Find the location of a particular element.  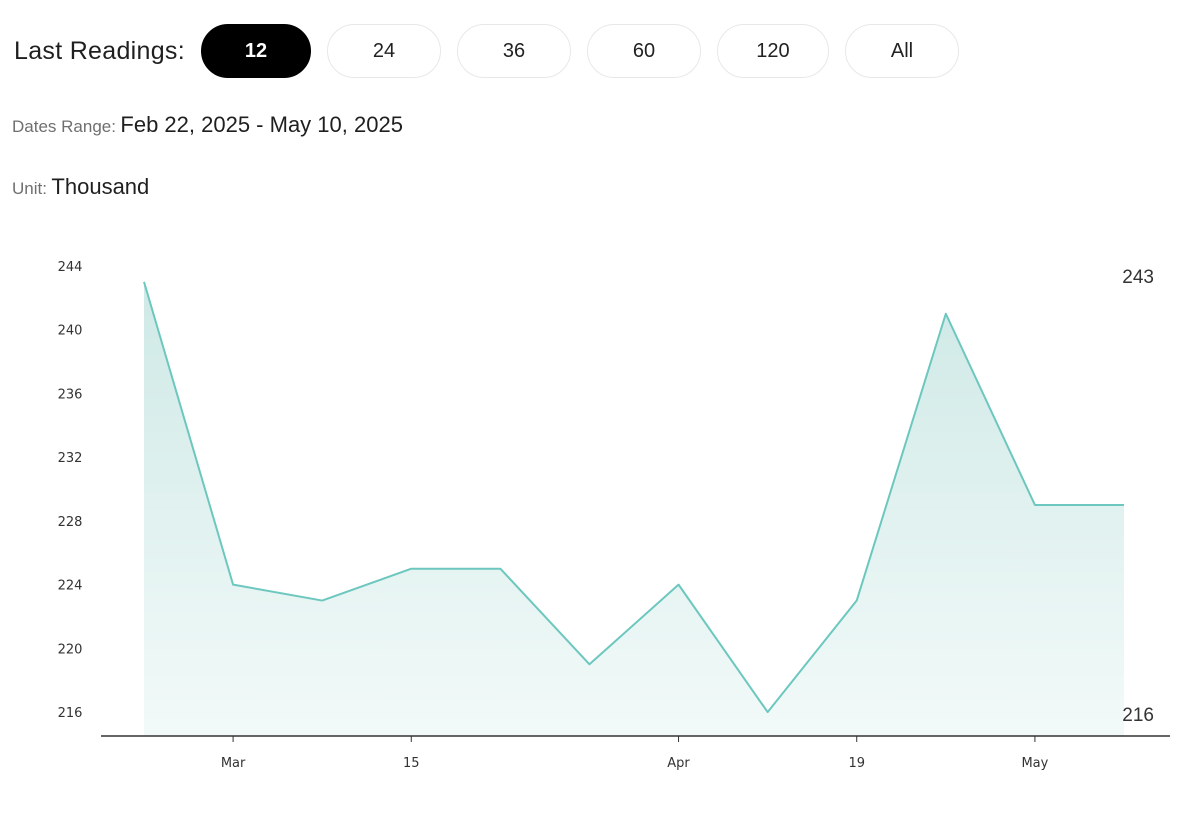

y-tick-label: 244 is located at coordinates (70, 267).